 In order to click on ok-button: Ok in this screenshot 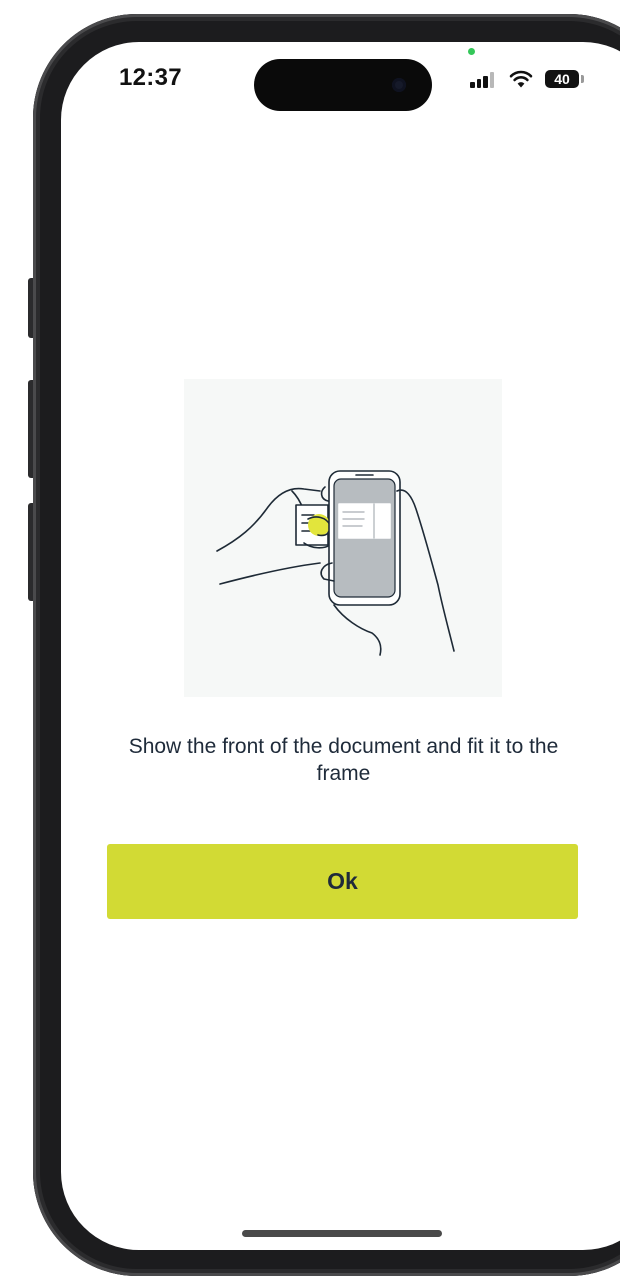, I will do `click(342, 881)`.